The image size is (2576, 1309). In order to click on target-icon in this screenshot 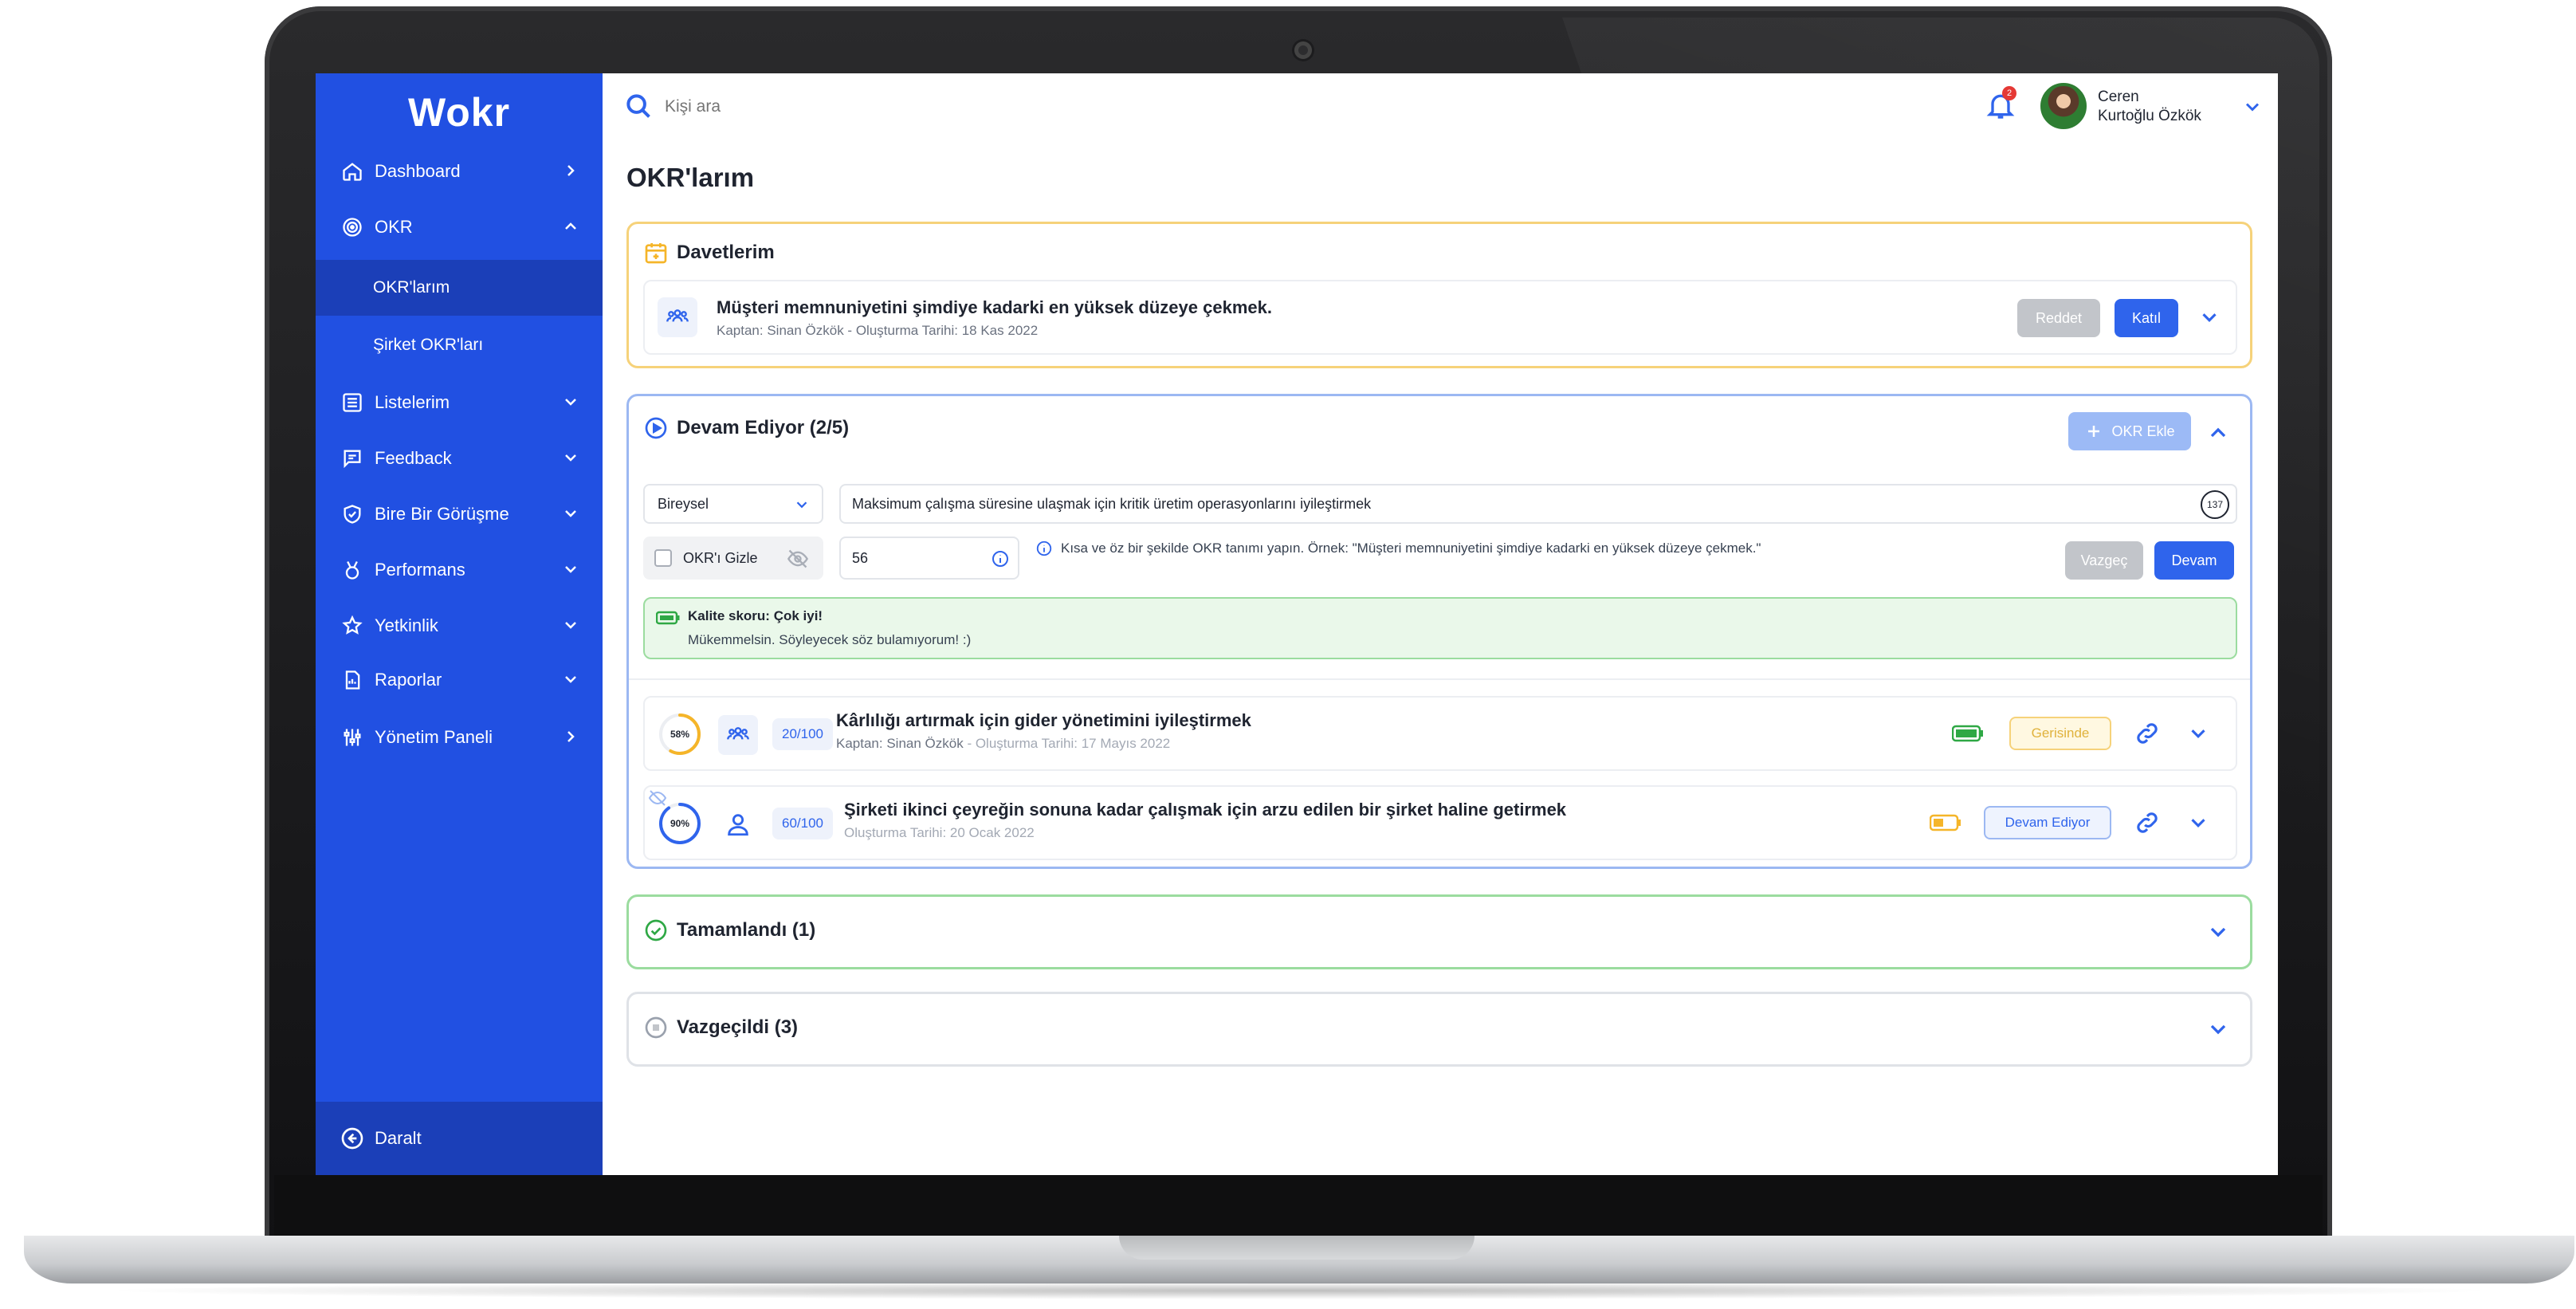, I will do `click(352, 227)`.